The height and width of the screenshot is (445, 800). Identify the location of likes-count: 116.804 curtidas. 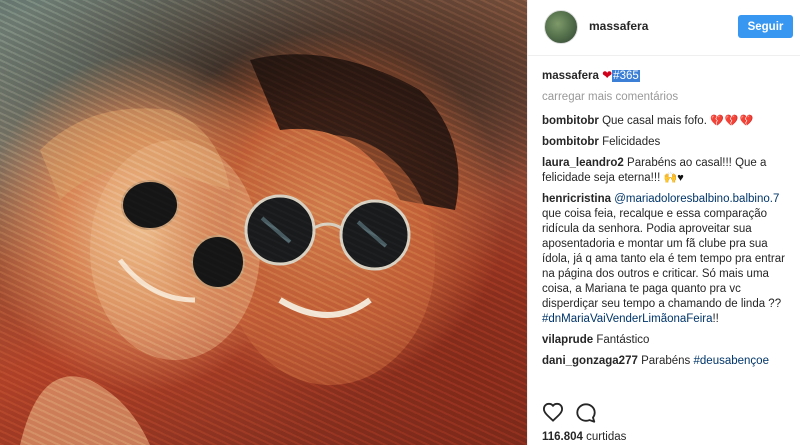
(584, 437).